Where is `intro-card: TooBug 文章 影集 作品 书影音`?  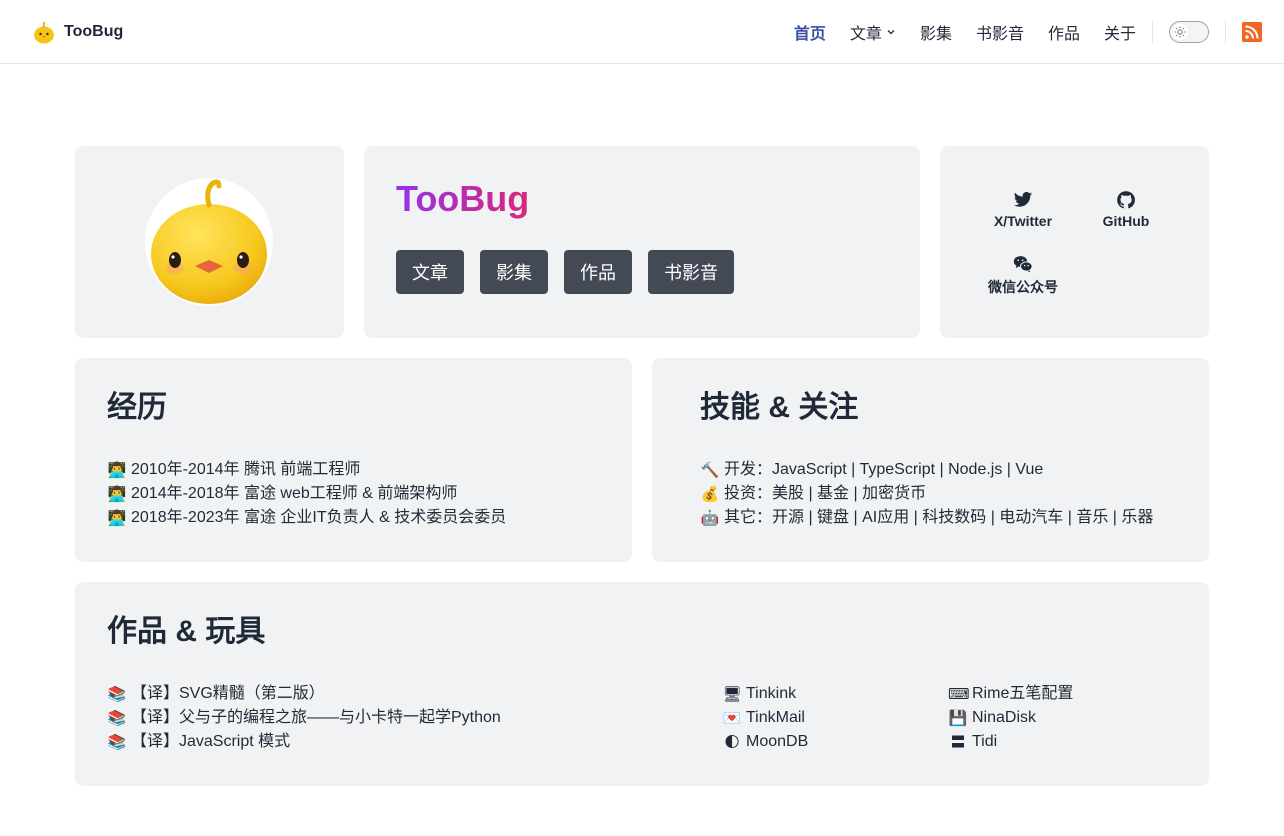
intro-card: TooBug 文章 影集 作品 书影音 is located at coordinates (642, 242).